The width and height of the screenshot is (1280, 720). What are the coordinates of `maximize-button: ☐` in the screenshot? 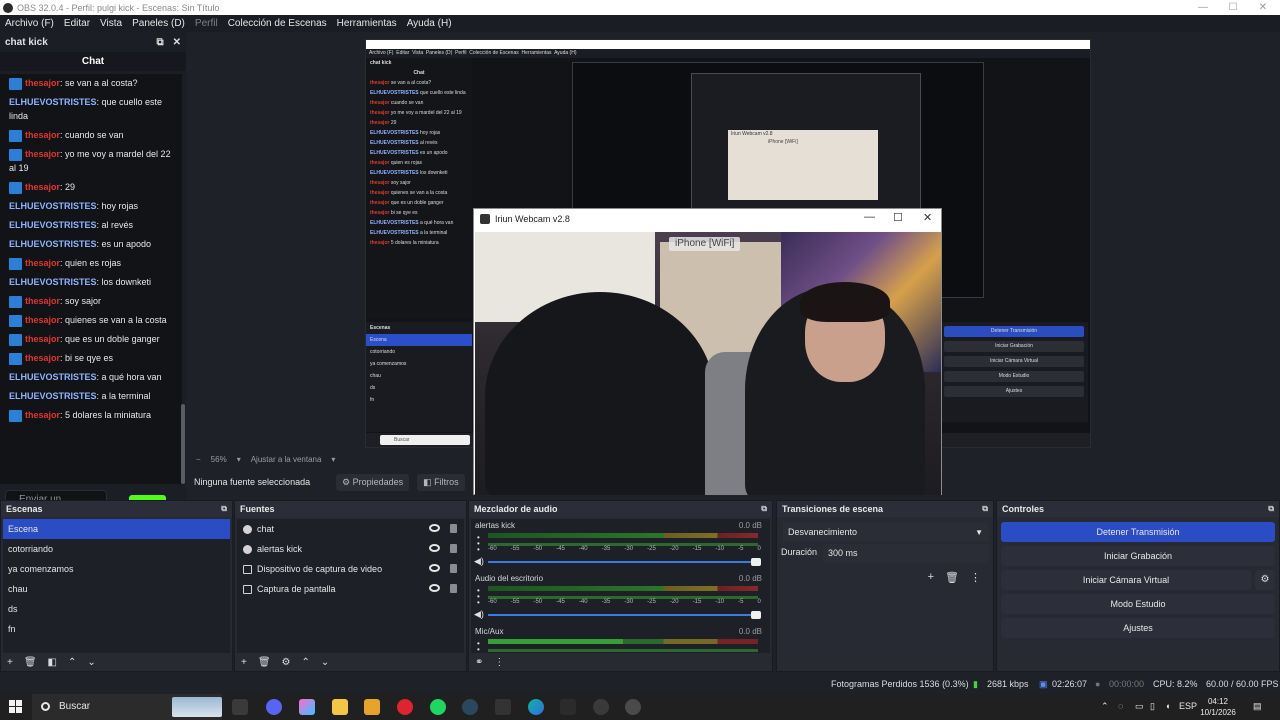 It's located at (1233, 7).